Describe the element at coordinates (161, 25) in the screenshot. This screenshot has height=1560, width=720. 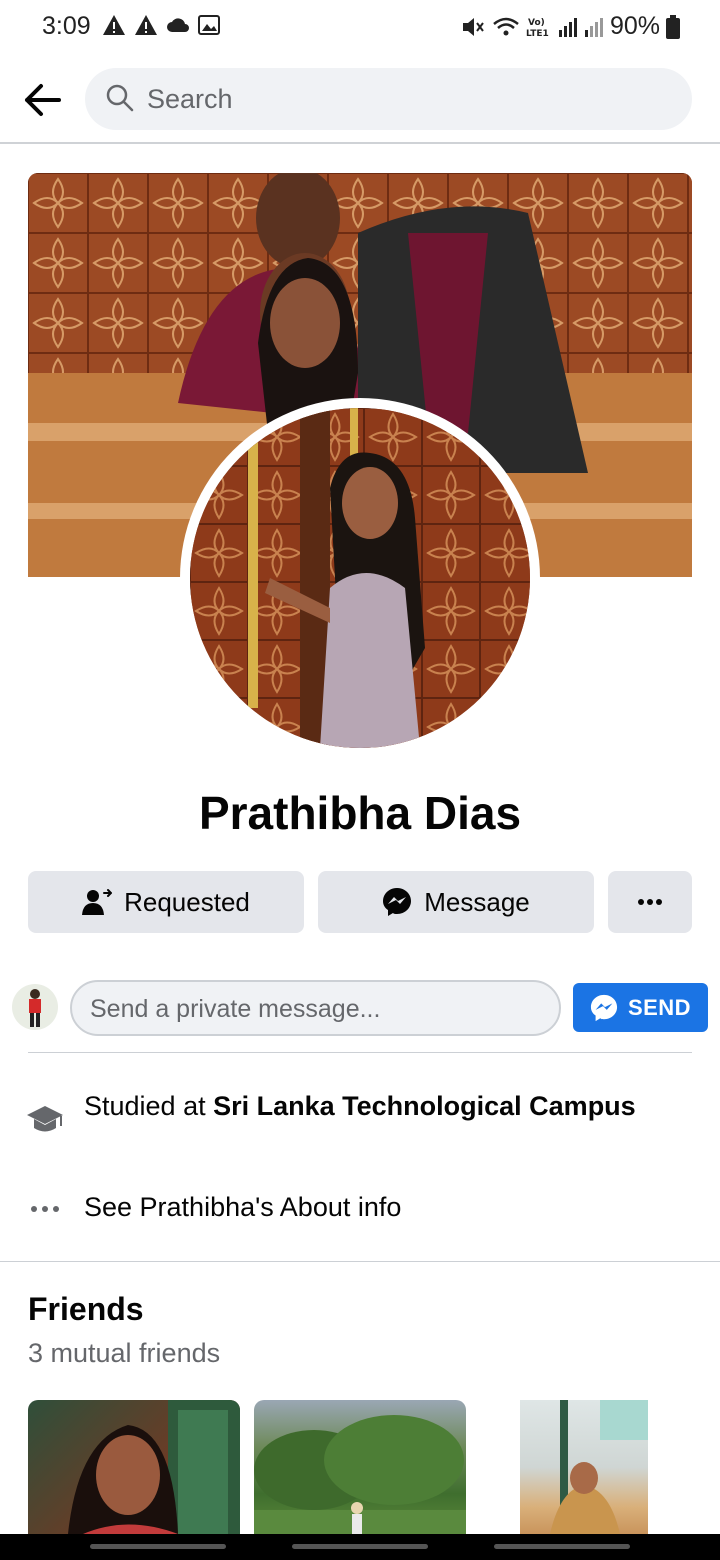
I see `notification-icons` at that location.